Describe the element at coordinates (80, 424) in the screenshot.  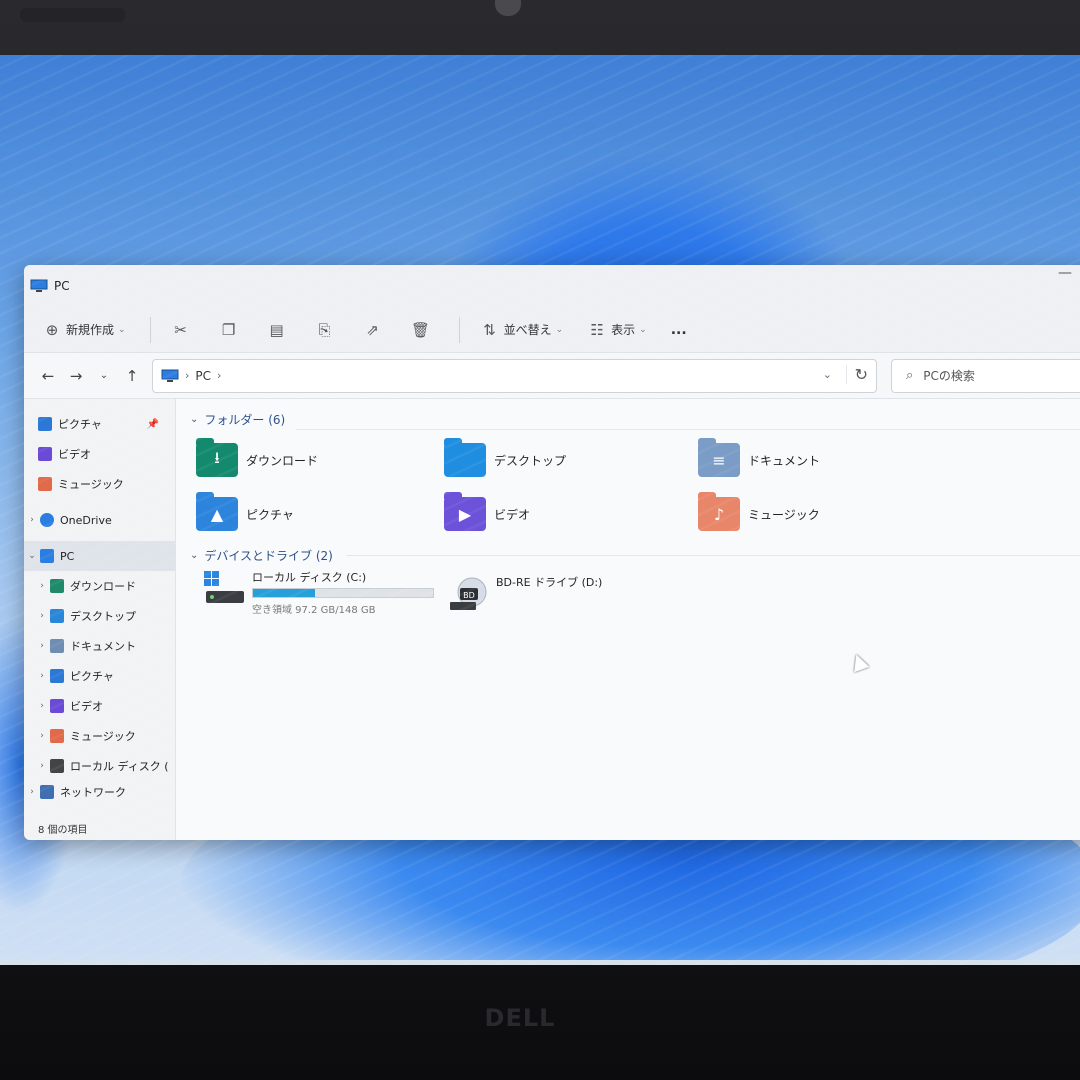
I see `sidebar-item-label: ピクチャ` at that location.